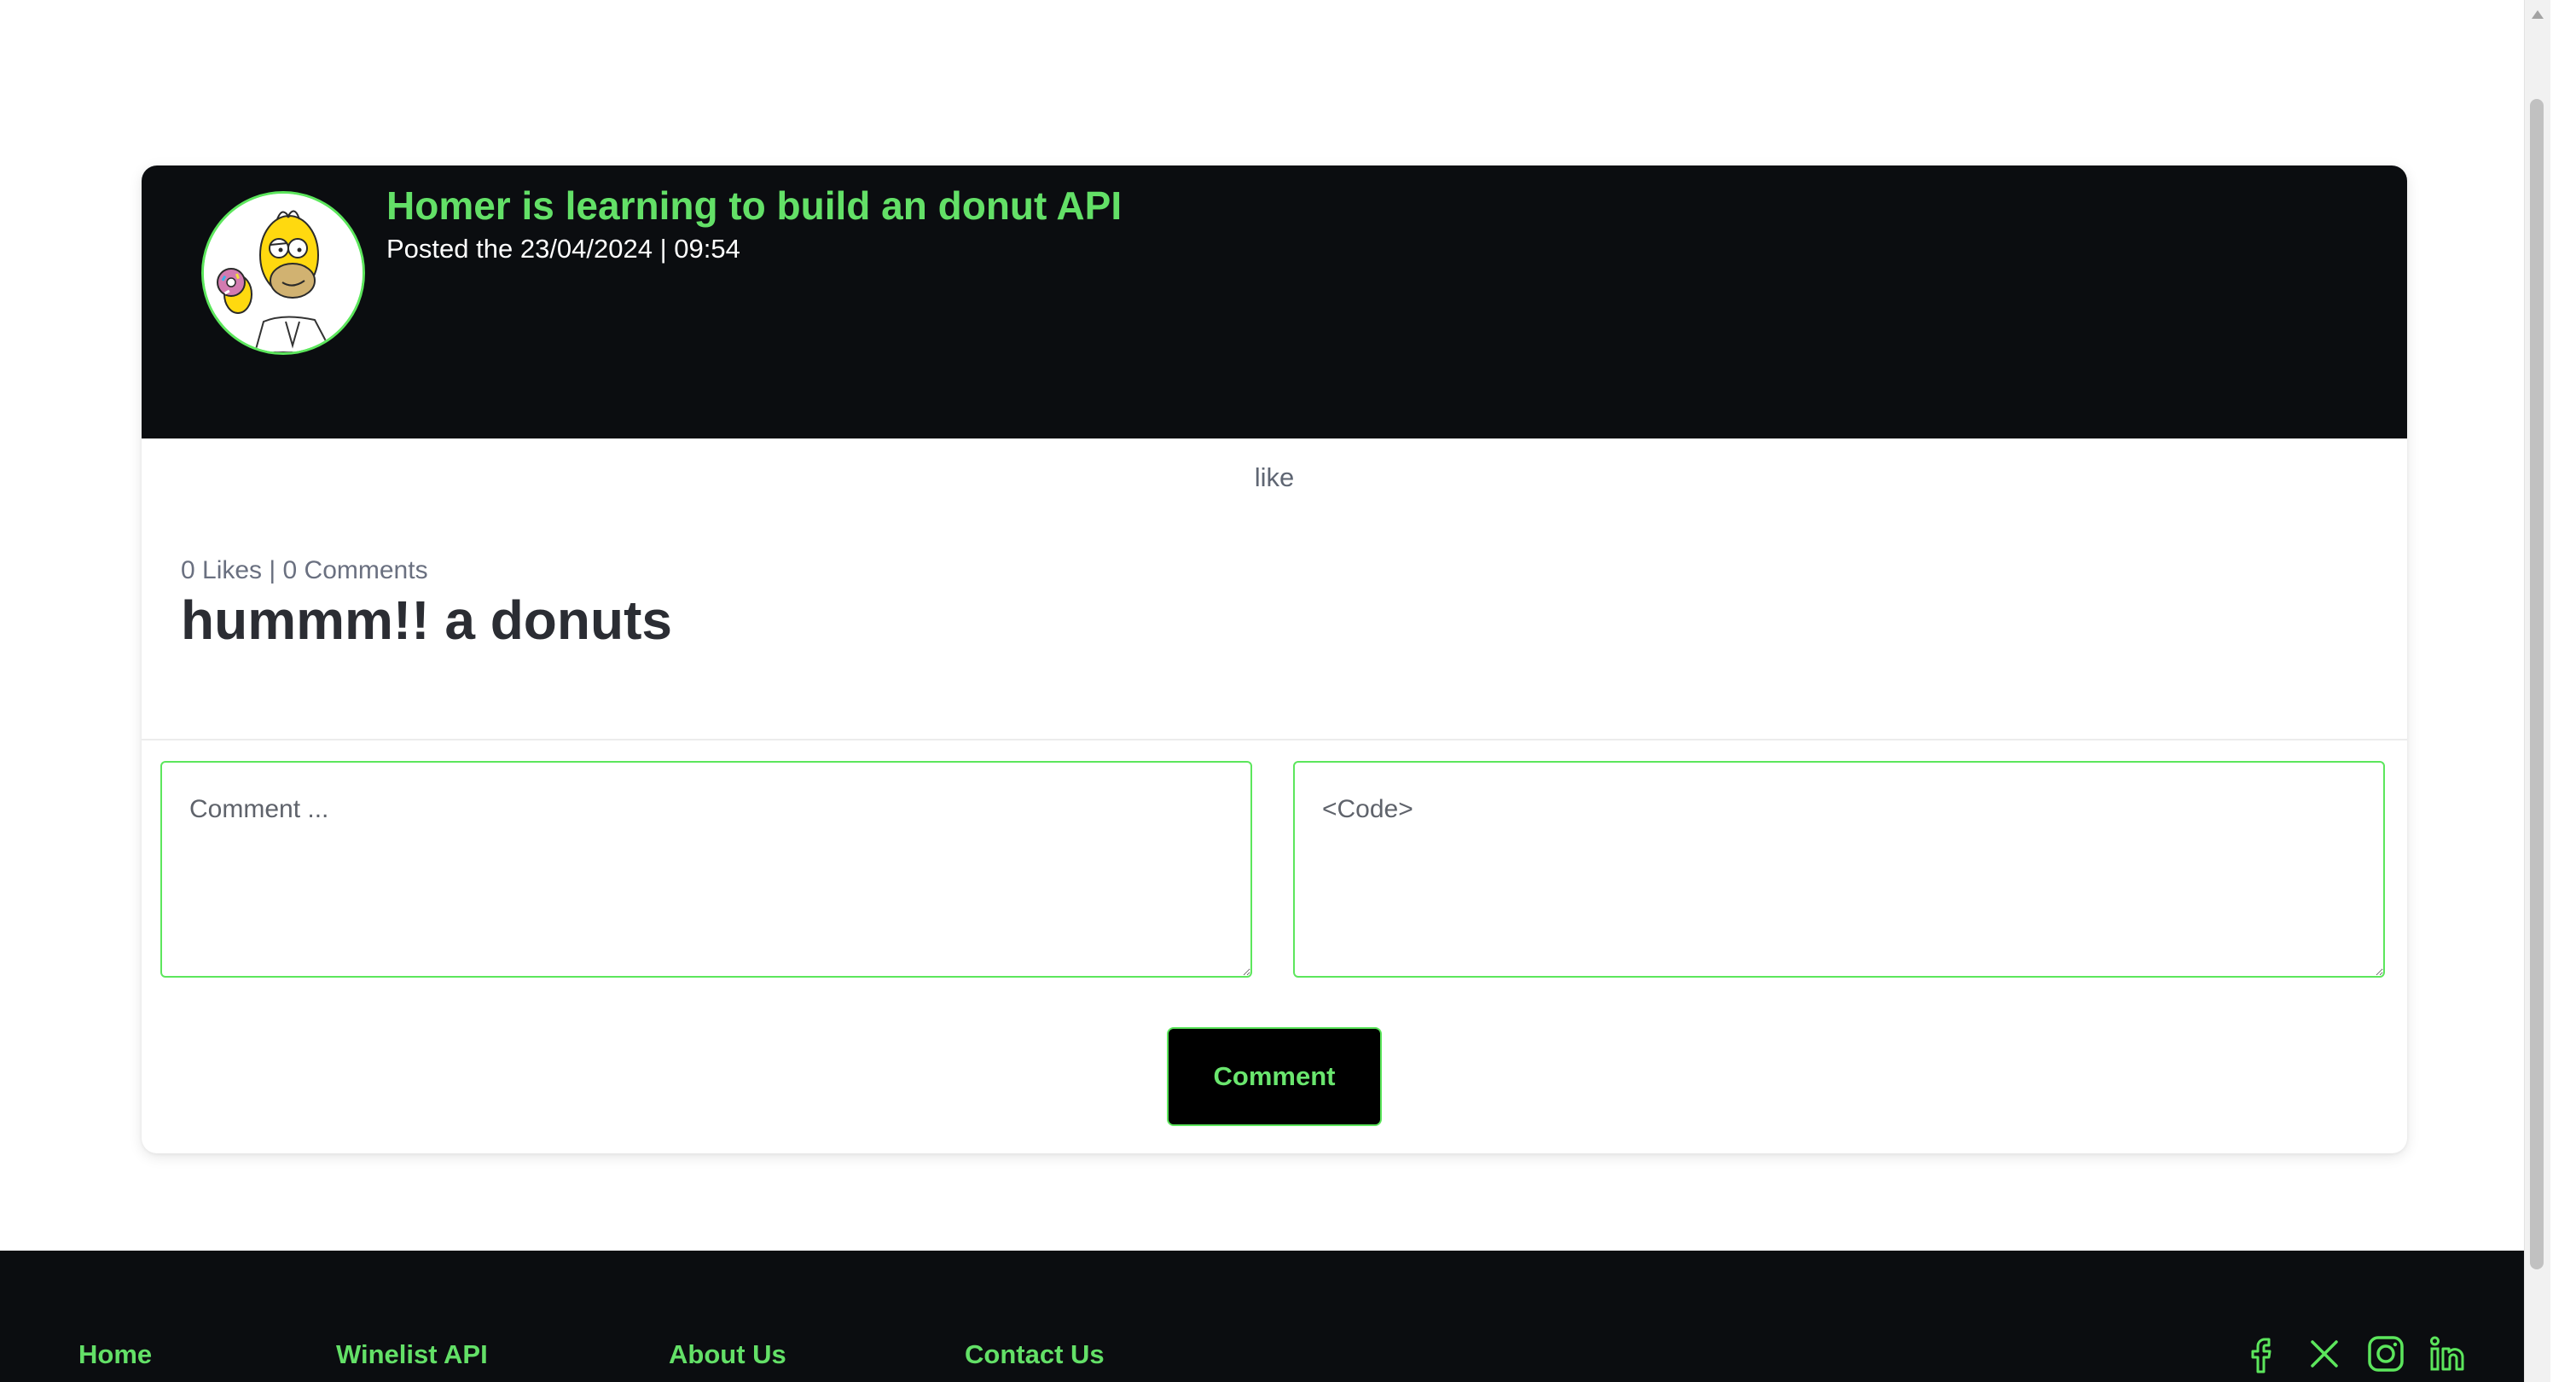 The image size is (2576, 1382). I want to click on author-avatar, so click(283, 273).